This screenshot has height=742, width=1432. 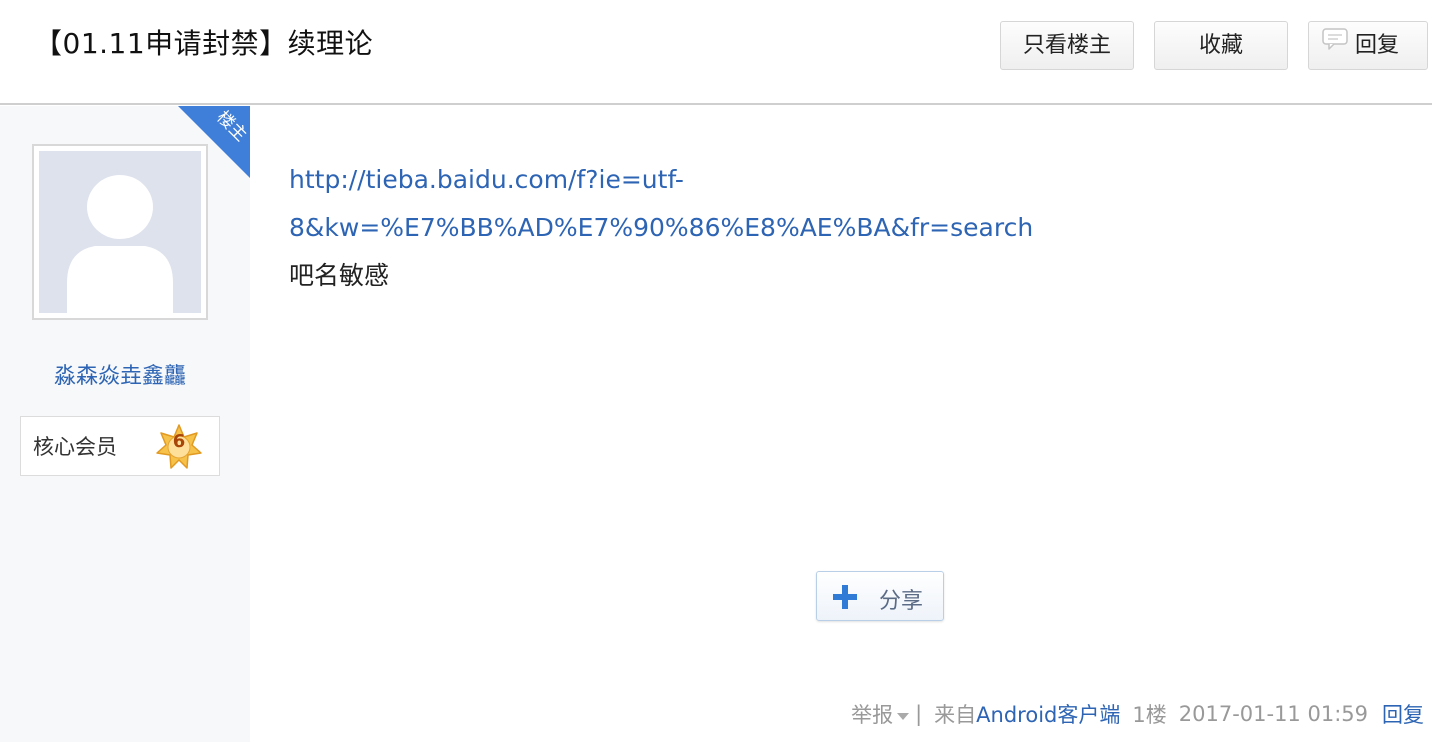 I want to click on plus-icon, so click(x=845, y=597).